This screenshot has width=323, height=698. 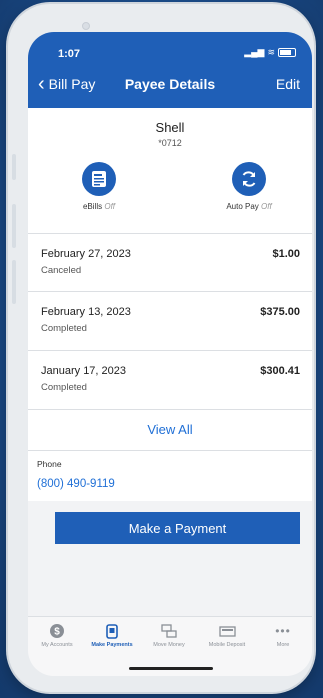 What do you see at coordinates (69, 54) in the screenshot?
I see `status-time: 1:07` at bounding box center [69, 54].